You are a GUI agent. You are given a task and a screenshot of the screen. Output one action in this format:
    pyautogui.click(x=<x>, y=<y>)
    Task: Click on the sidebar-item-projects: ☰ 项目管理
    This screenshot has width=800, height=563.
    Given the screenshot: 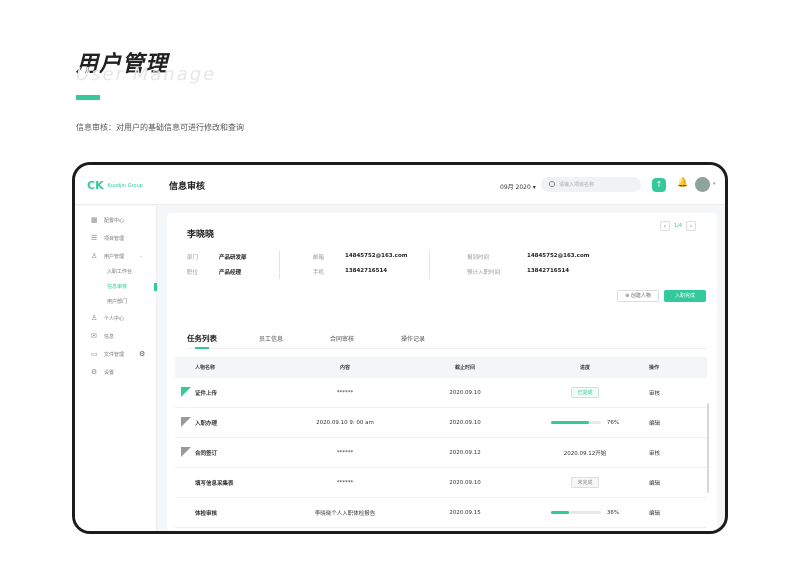 What is the action you would take?
    pyautogui.click(x=107, y=238)
    